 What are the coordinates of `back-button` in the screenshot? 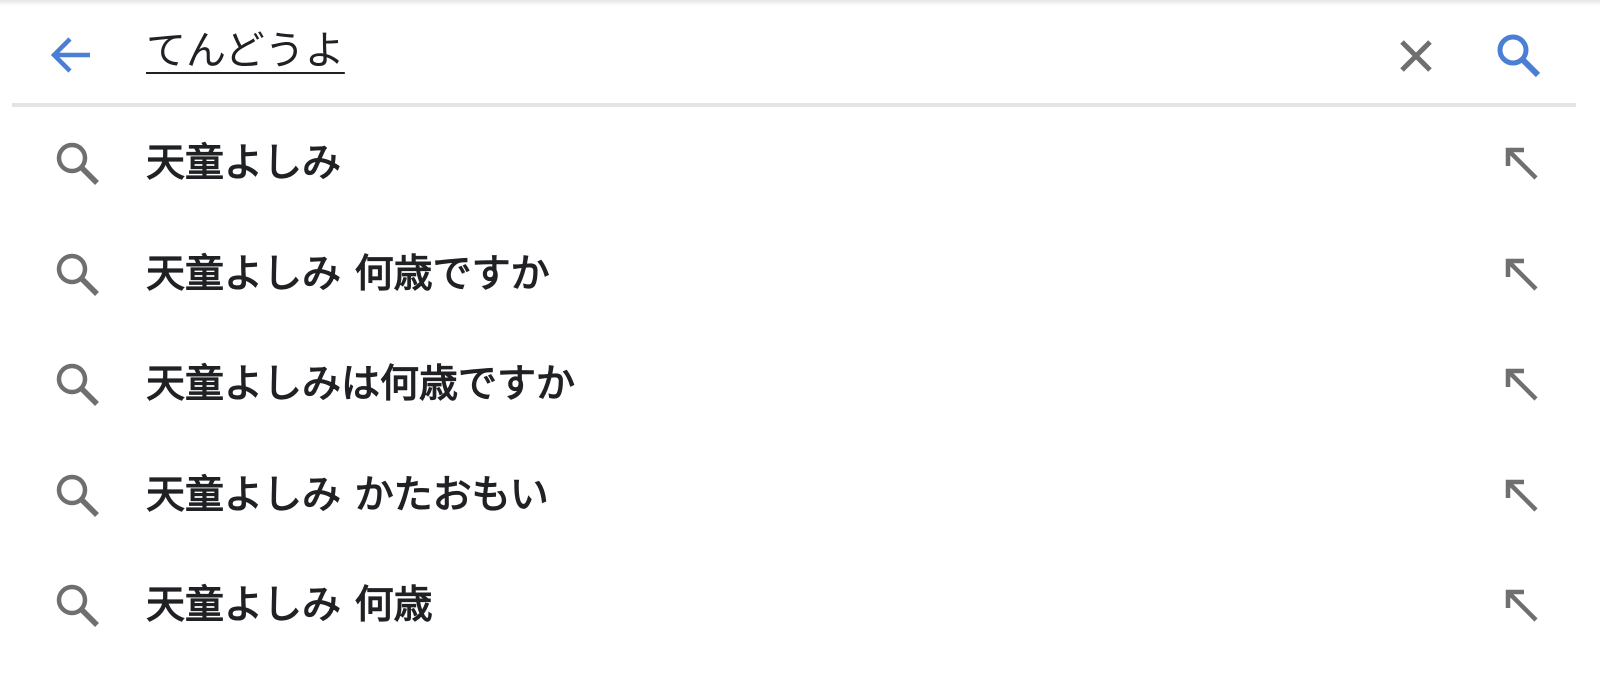 It's located at (71, 55).